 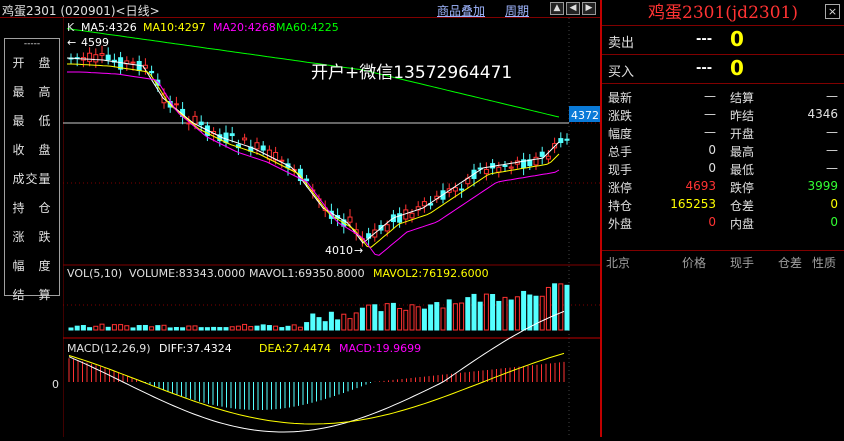 What do you see at coordinates (742, 152) in the screenshot?
I see `stat-label: 最高` at bounding box center [742, 152].